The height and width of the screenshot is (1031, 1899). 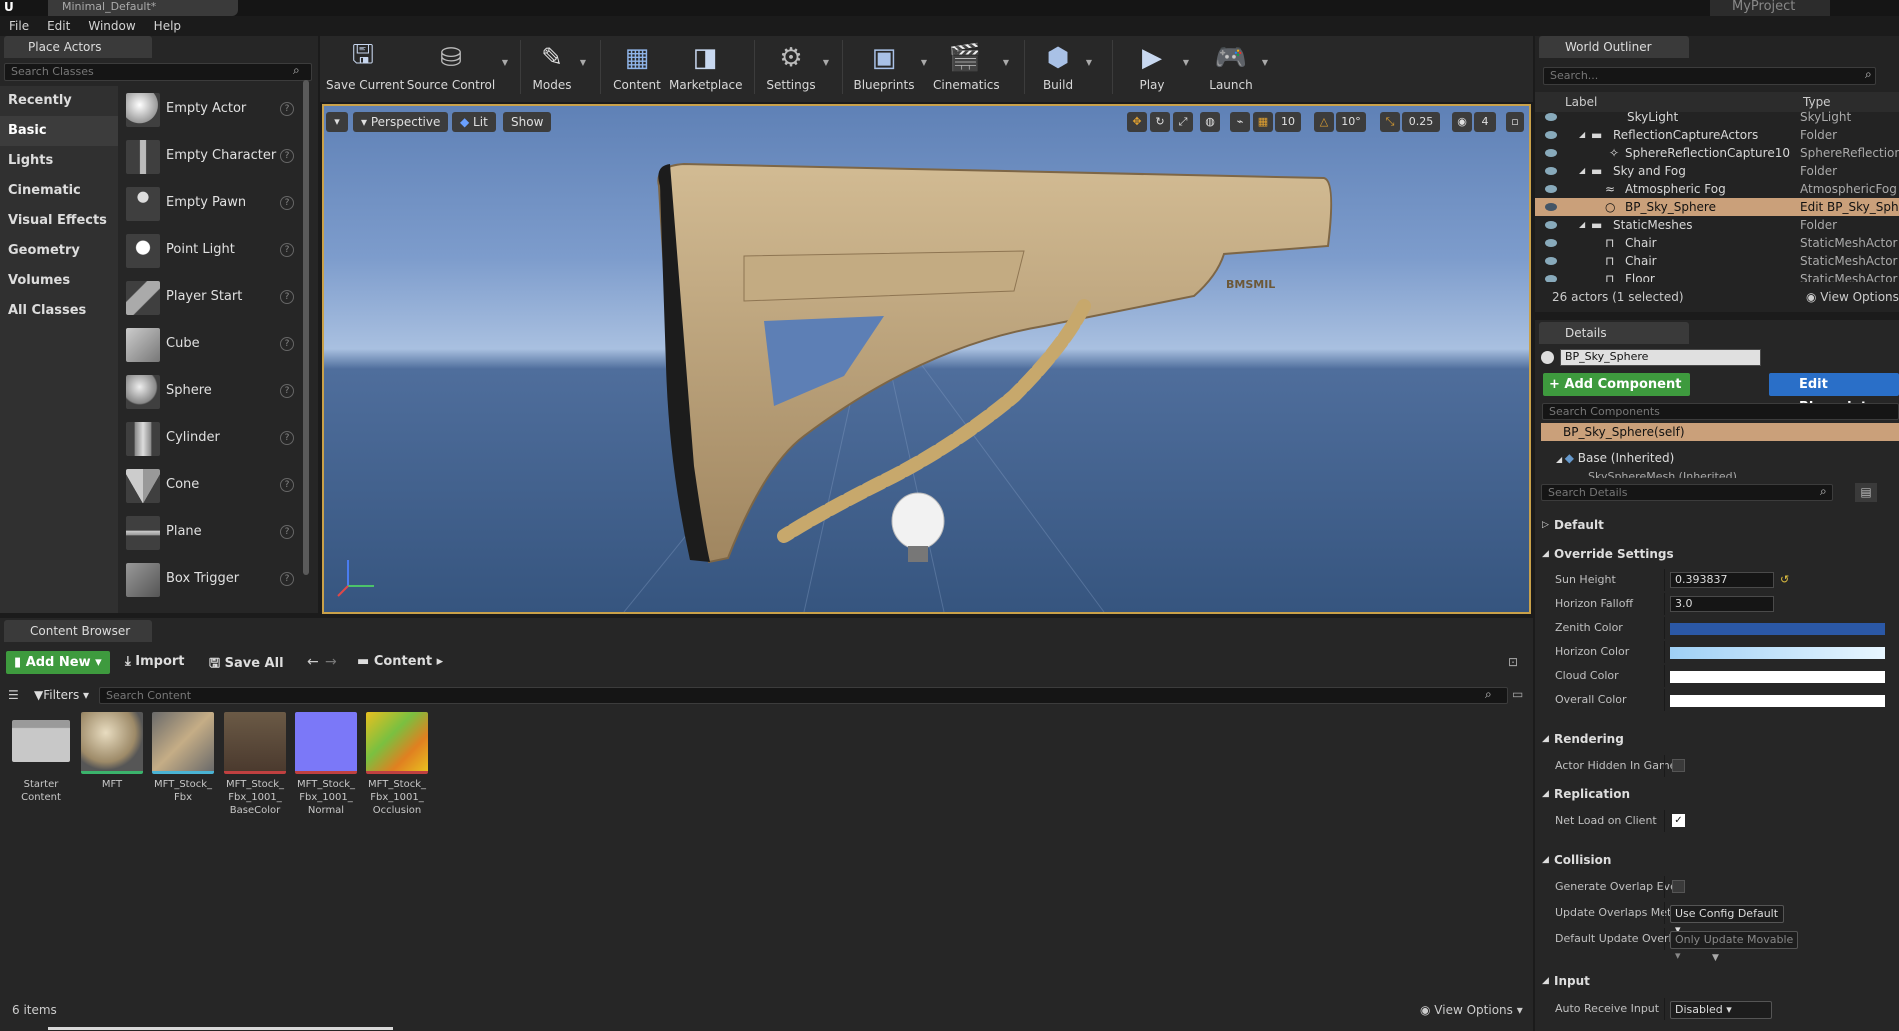 I want to click on actor-item: Player Start?, so click(x=210, y=298).